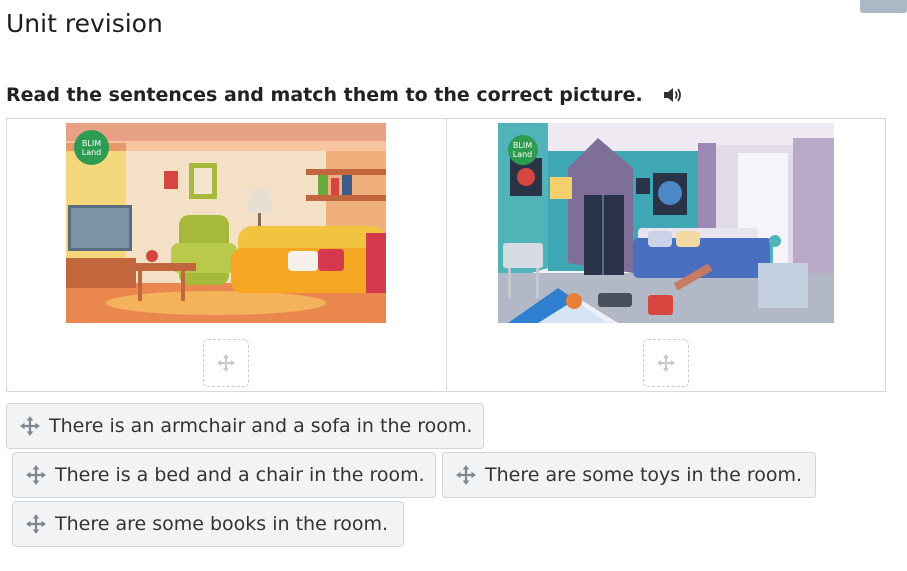  I want to click on top-right-button, so click(883, 6).